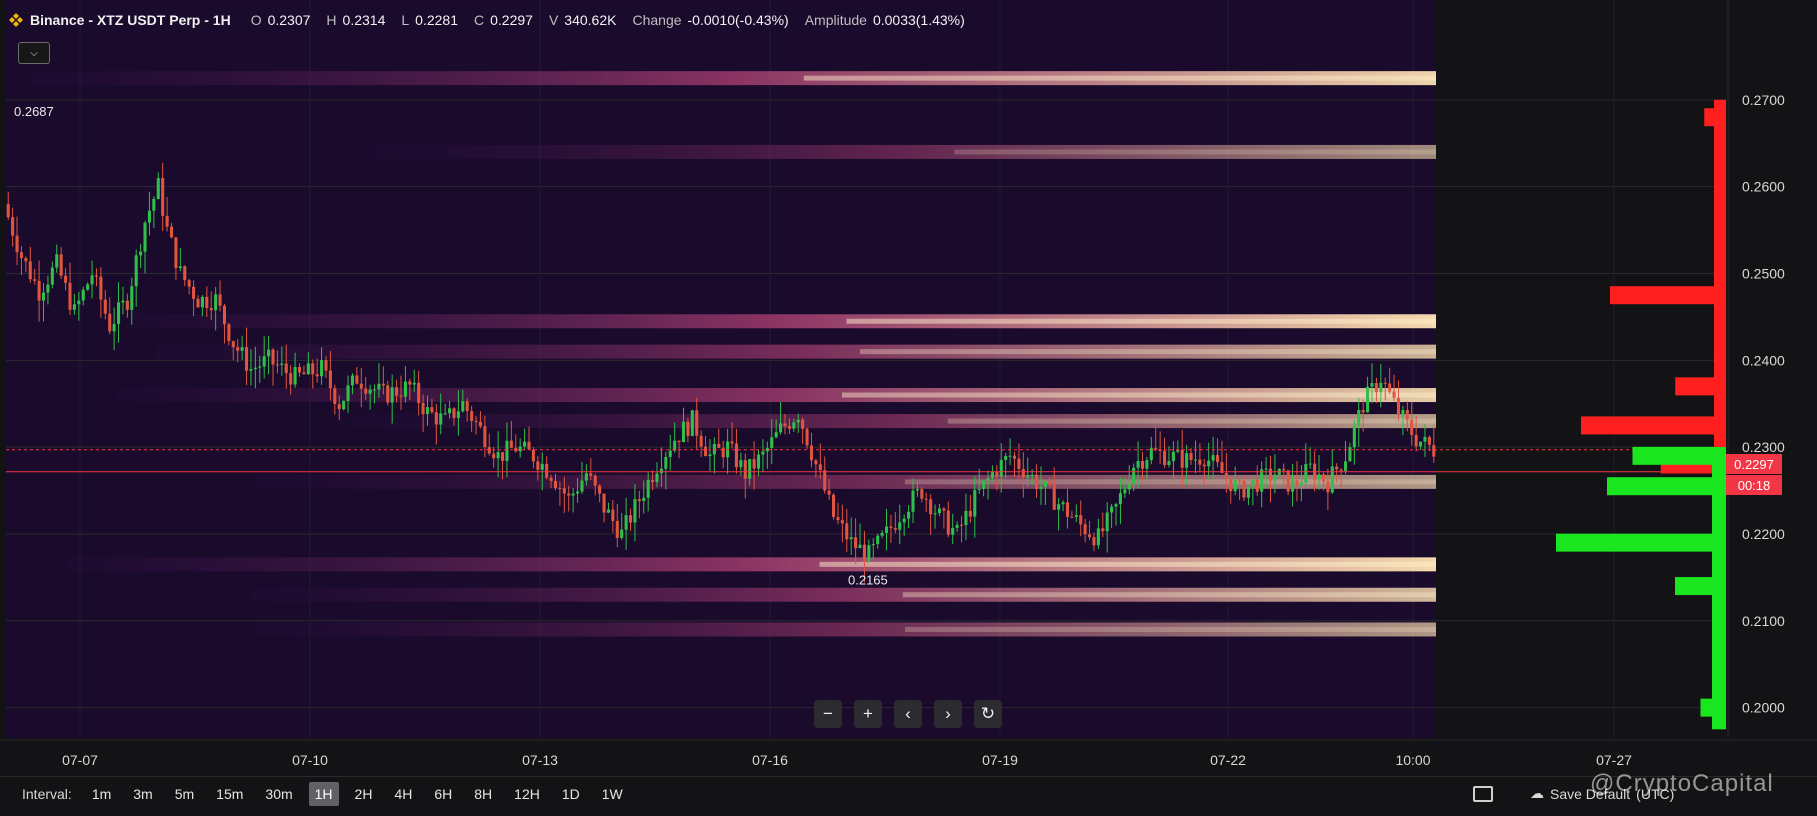 Image resolution: width=1817 pixels, height=816 pixels. I want to click on time-tick-label: 07-19, so click(1000, 760).